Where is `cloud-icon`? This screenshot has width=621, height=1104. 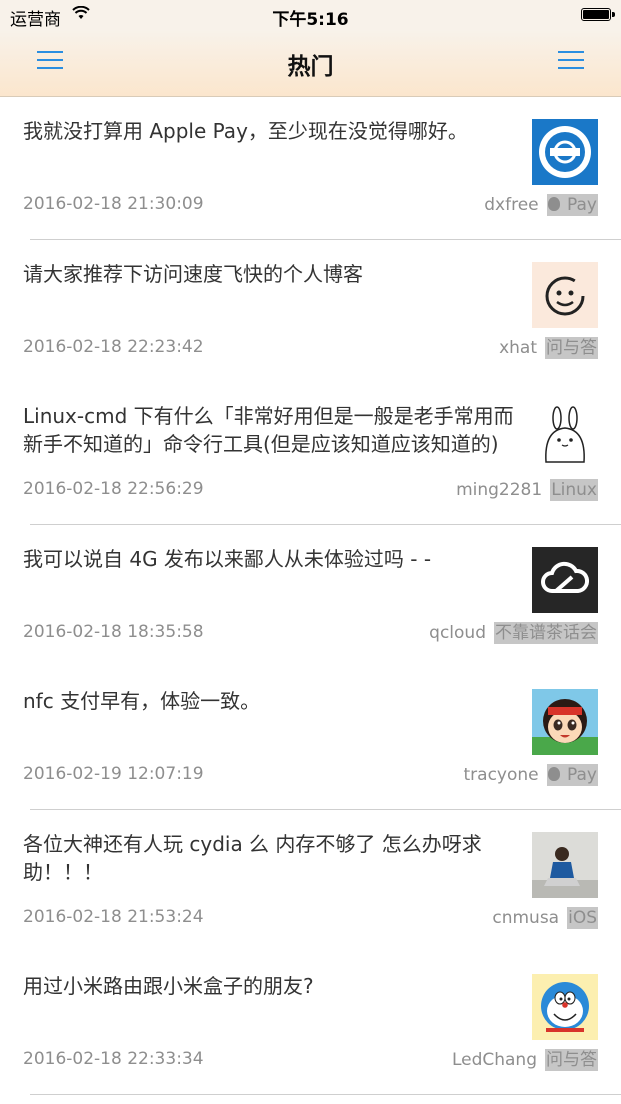
cloud-icon is located at coordinates (565, 579).